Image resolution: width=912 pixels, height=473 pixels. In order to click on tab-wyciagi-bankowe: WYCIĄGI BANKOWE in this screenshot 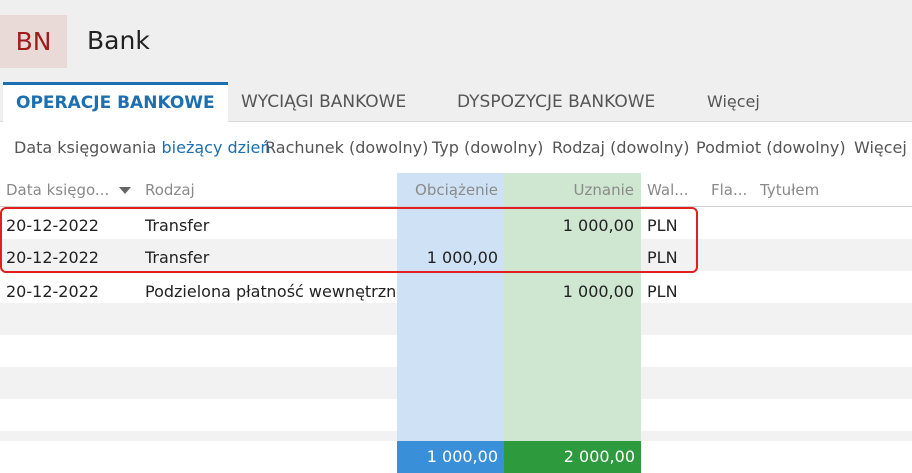, I will do `click(323, 102)`.